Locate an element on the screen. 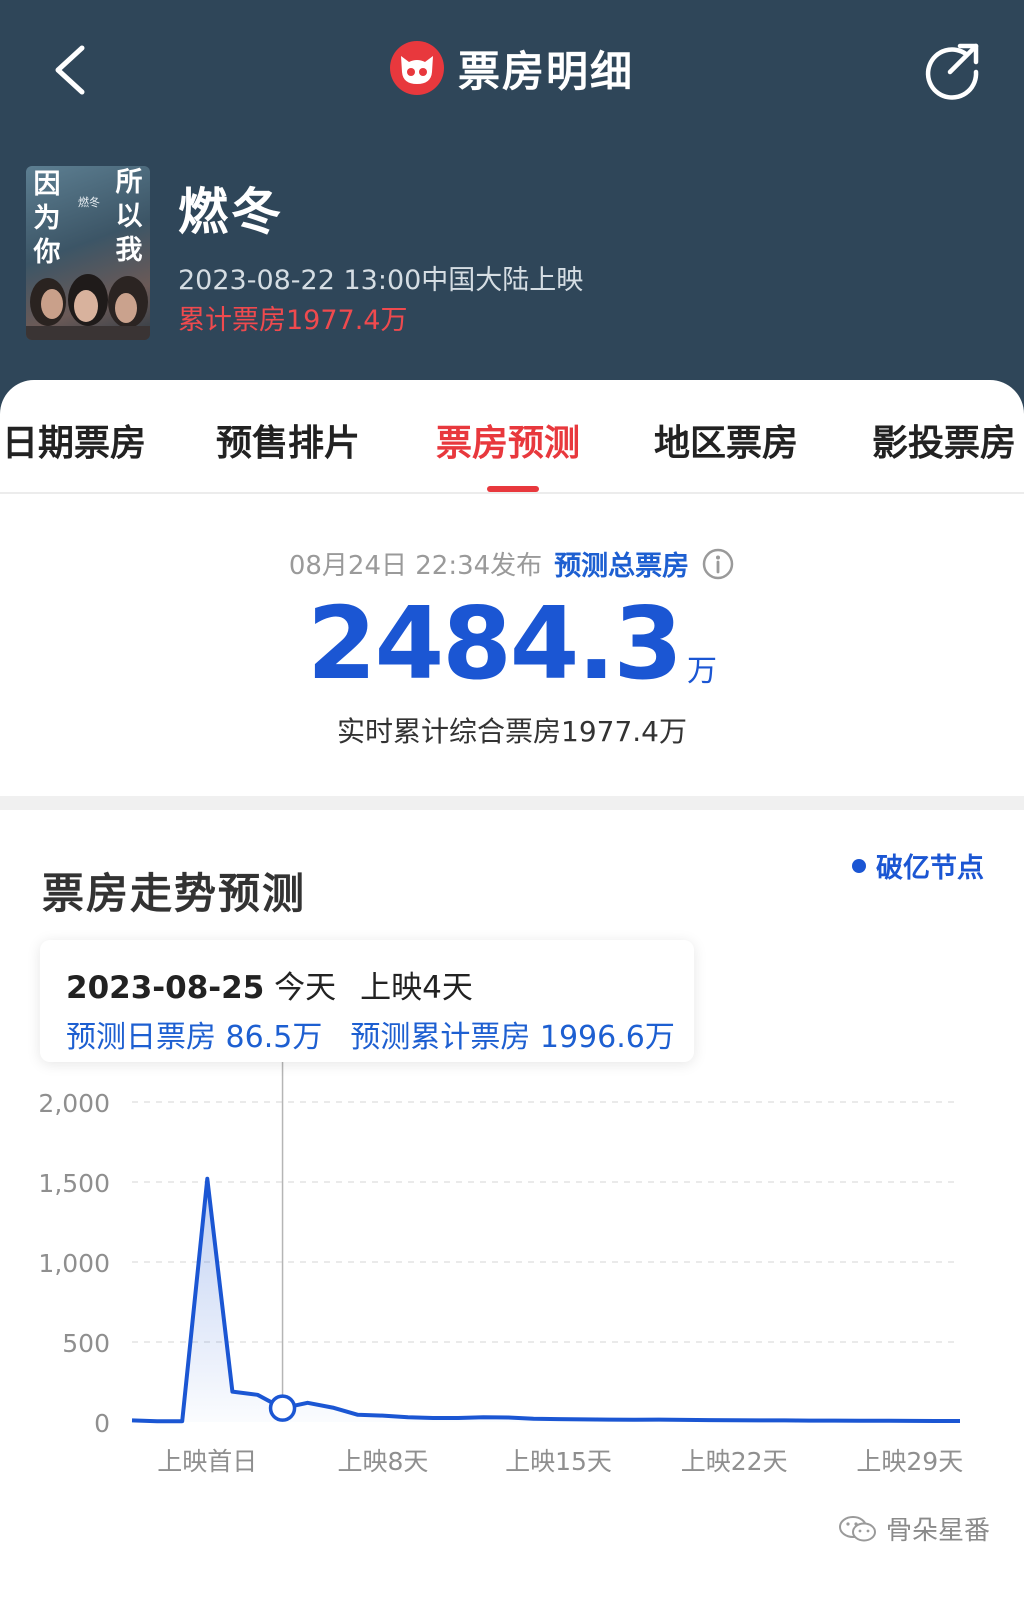 This screenshot has height=1614, width=1024. tab-presale-schedule: 预售排片 is located at coordinates (288, 440).